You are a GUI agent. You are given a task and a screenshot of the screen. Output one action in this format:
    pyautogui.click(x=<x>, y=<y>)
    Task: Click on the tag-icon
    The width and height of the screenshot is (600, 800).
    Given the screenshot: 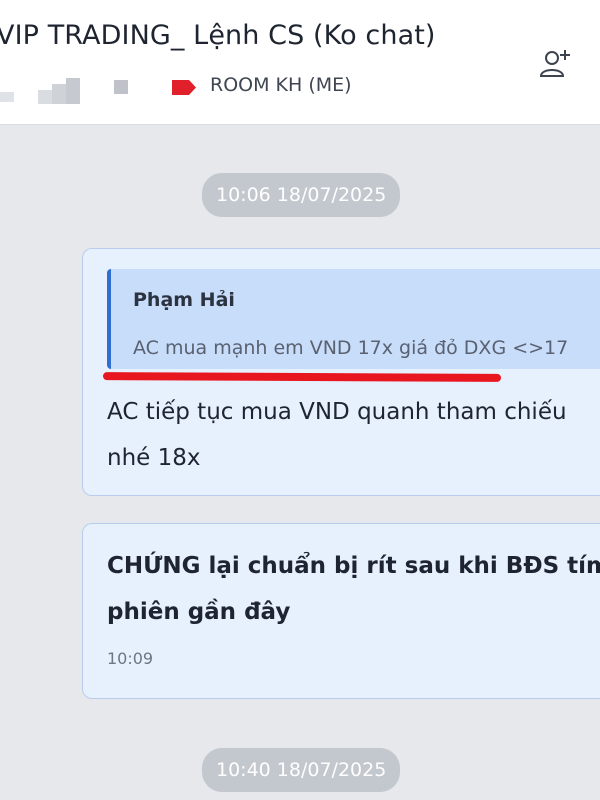 What is the action you would take?
    pyautogui.click(x=184, y=87)
    